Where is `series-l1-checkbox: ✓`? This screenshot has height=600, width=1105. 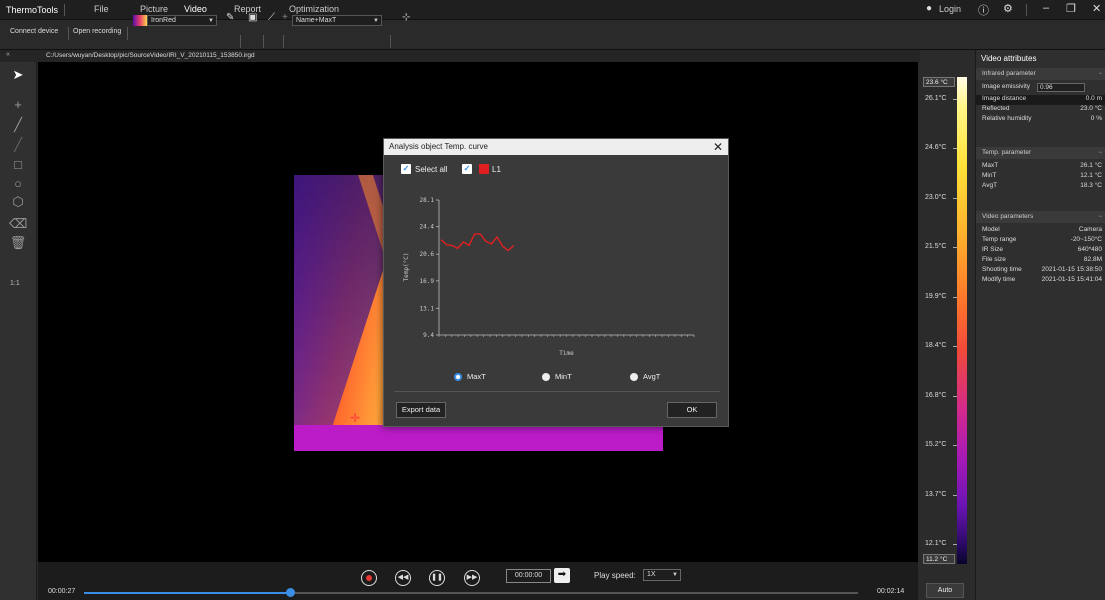
series-l1-checkbox: ✓ is located at coordinates (467, 169).